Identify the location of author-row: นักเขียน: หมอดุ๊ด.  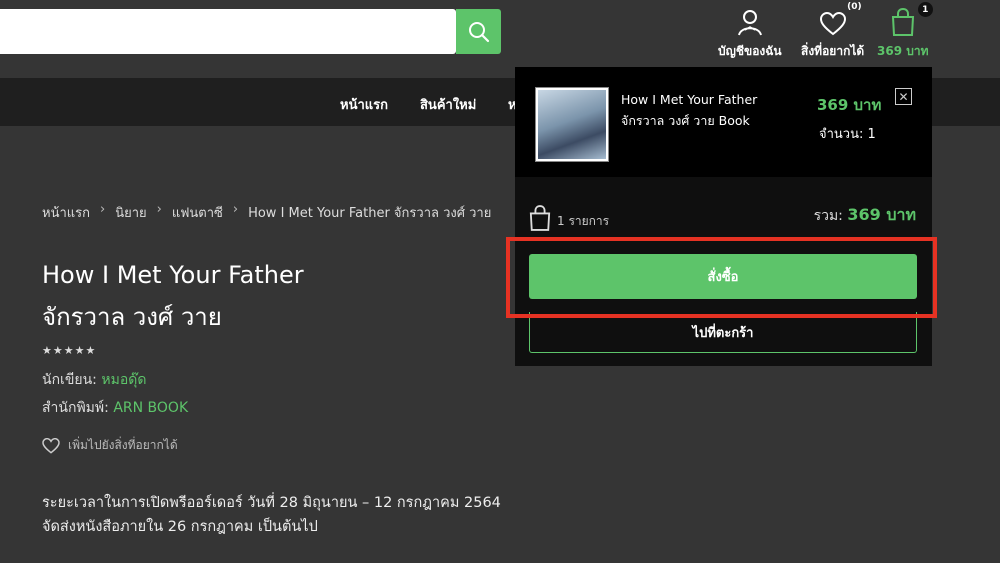
(94, 380).